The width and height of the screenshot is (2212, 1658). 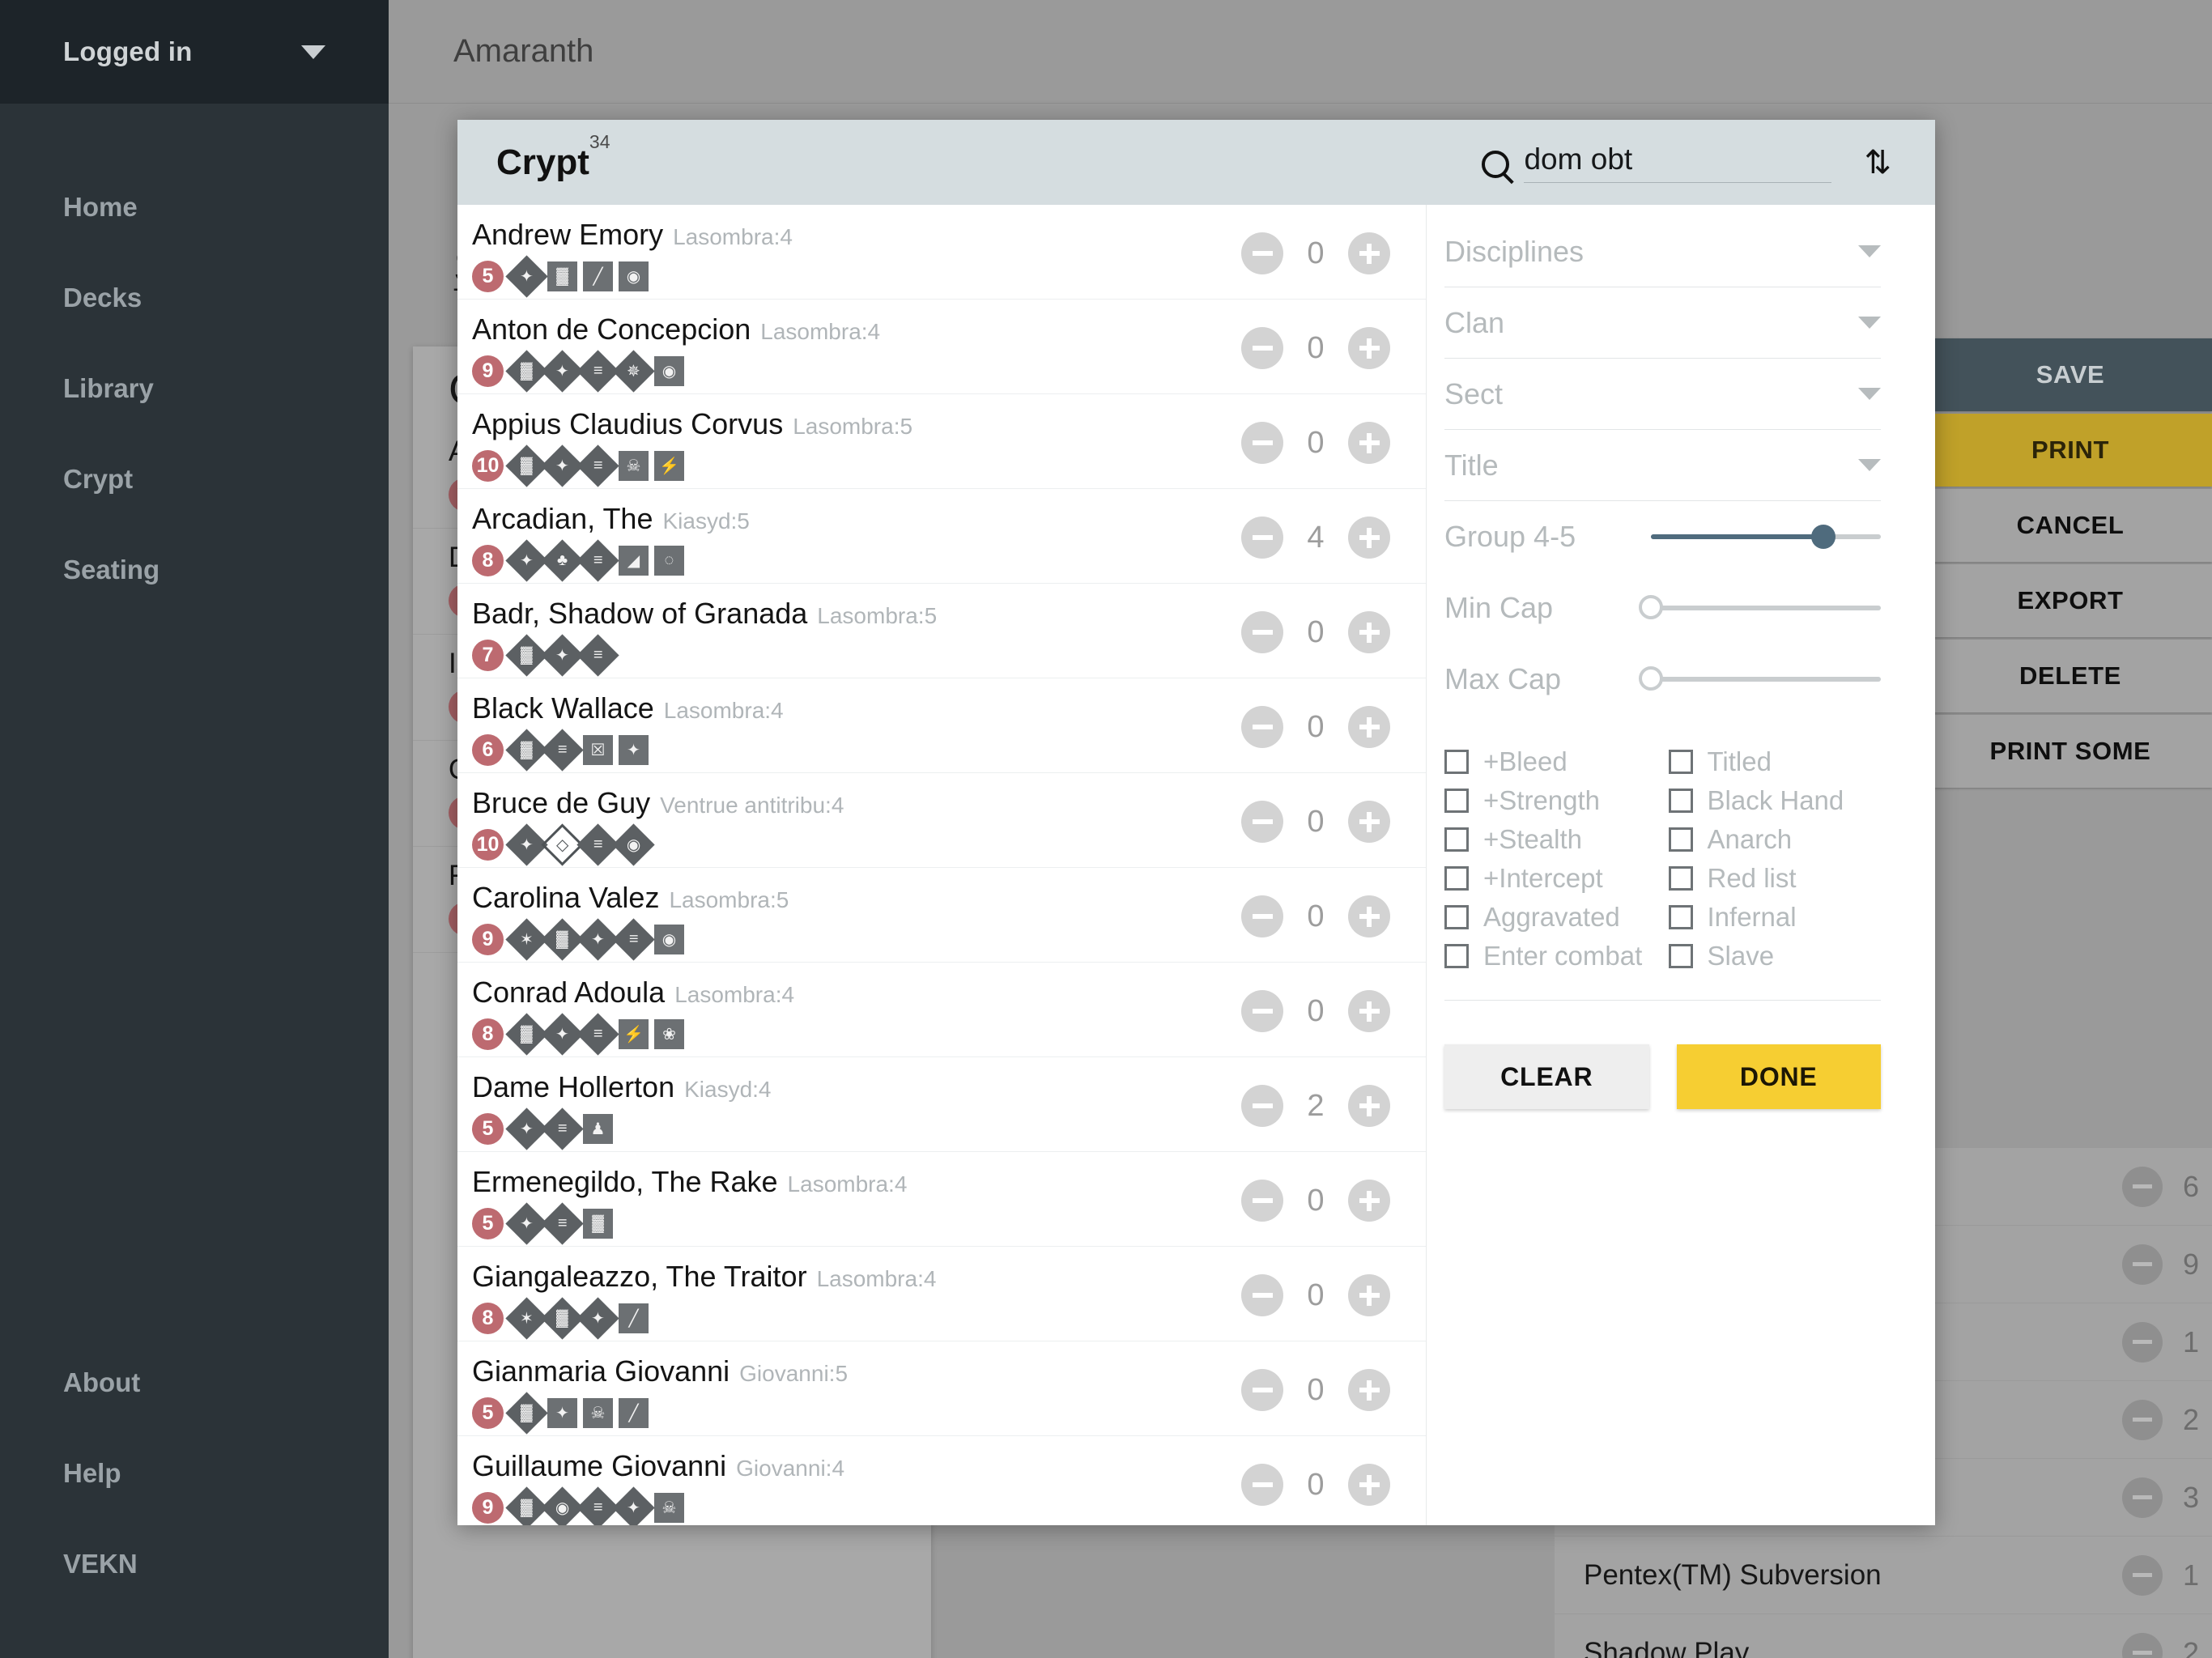 What do you see at coordinates (195, 1382) in the screenshot?
I see `sidebar-item-about: About` at bounding box center [195, 1382].